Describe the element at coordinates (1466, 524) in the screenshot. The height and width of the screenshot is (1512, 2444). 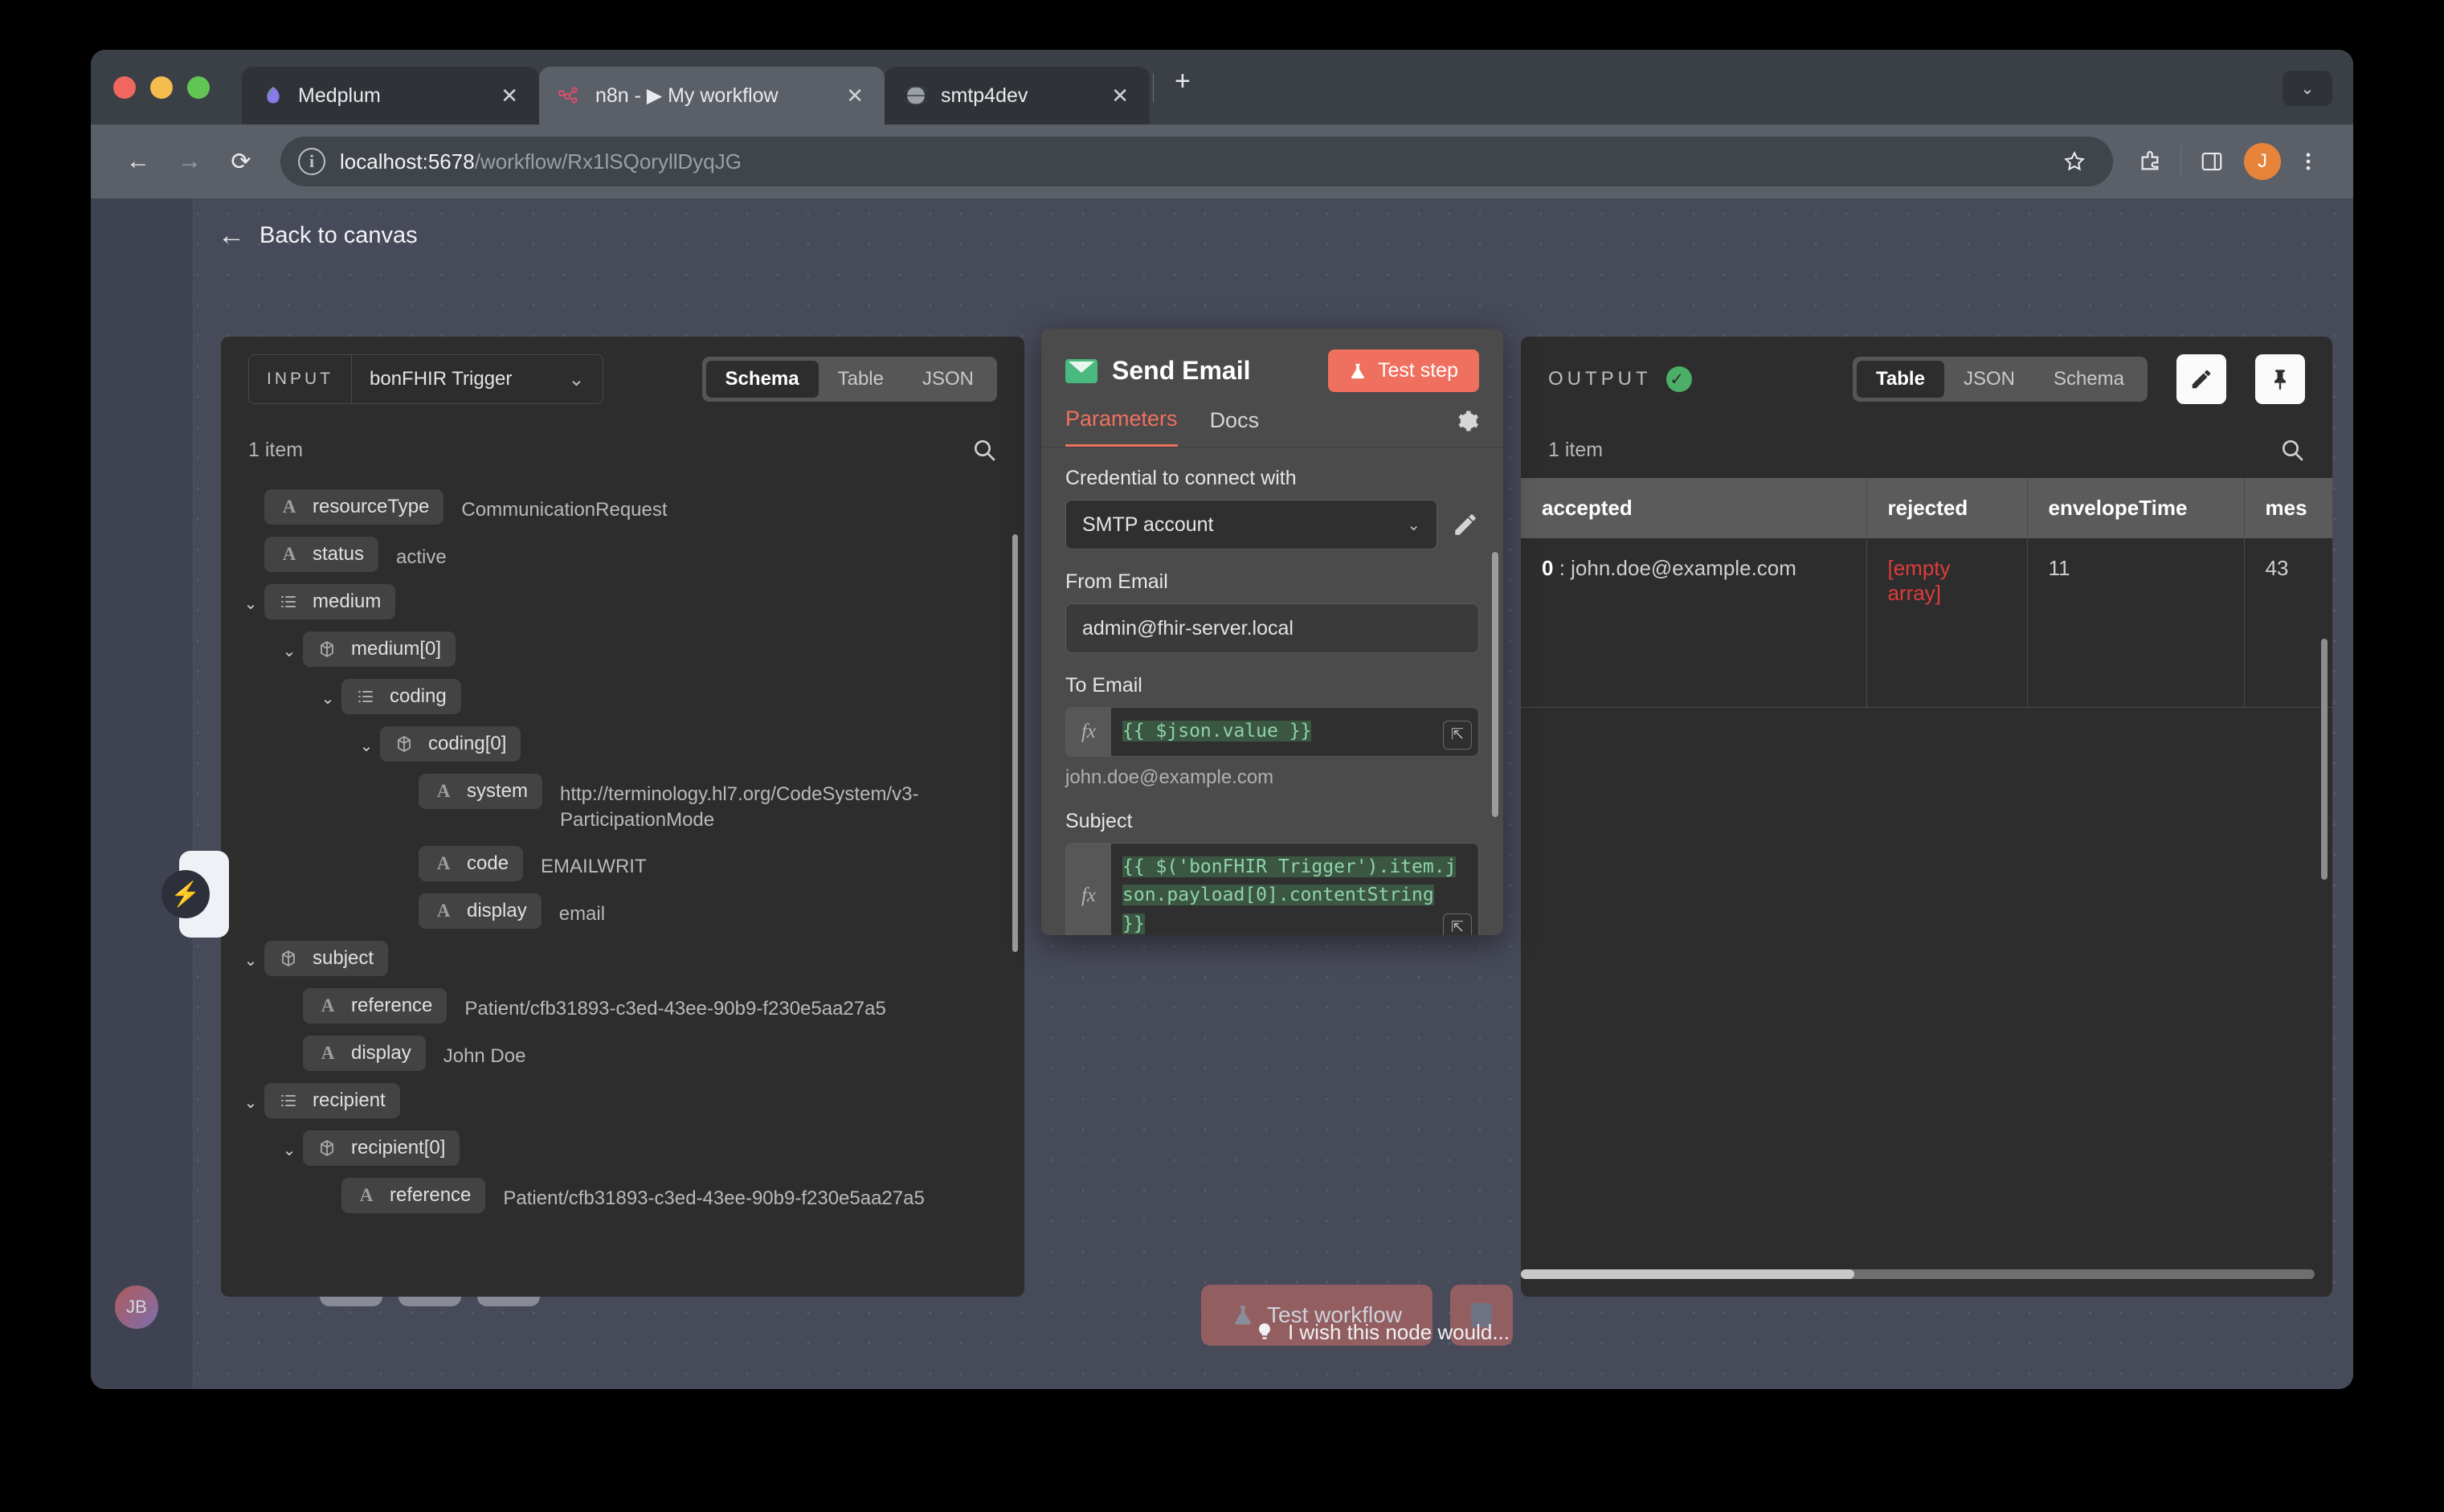
I see `pencil-icon` at that location.